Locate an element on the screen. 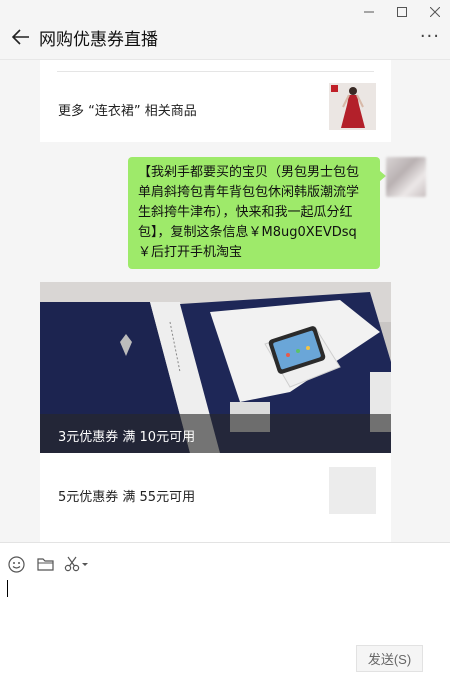 This screenshot has width=450, height=680. avatar is located at coordinates (406, 177).